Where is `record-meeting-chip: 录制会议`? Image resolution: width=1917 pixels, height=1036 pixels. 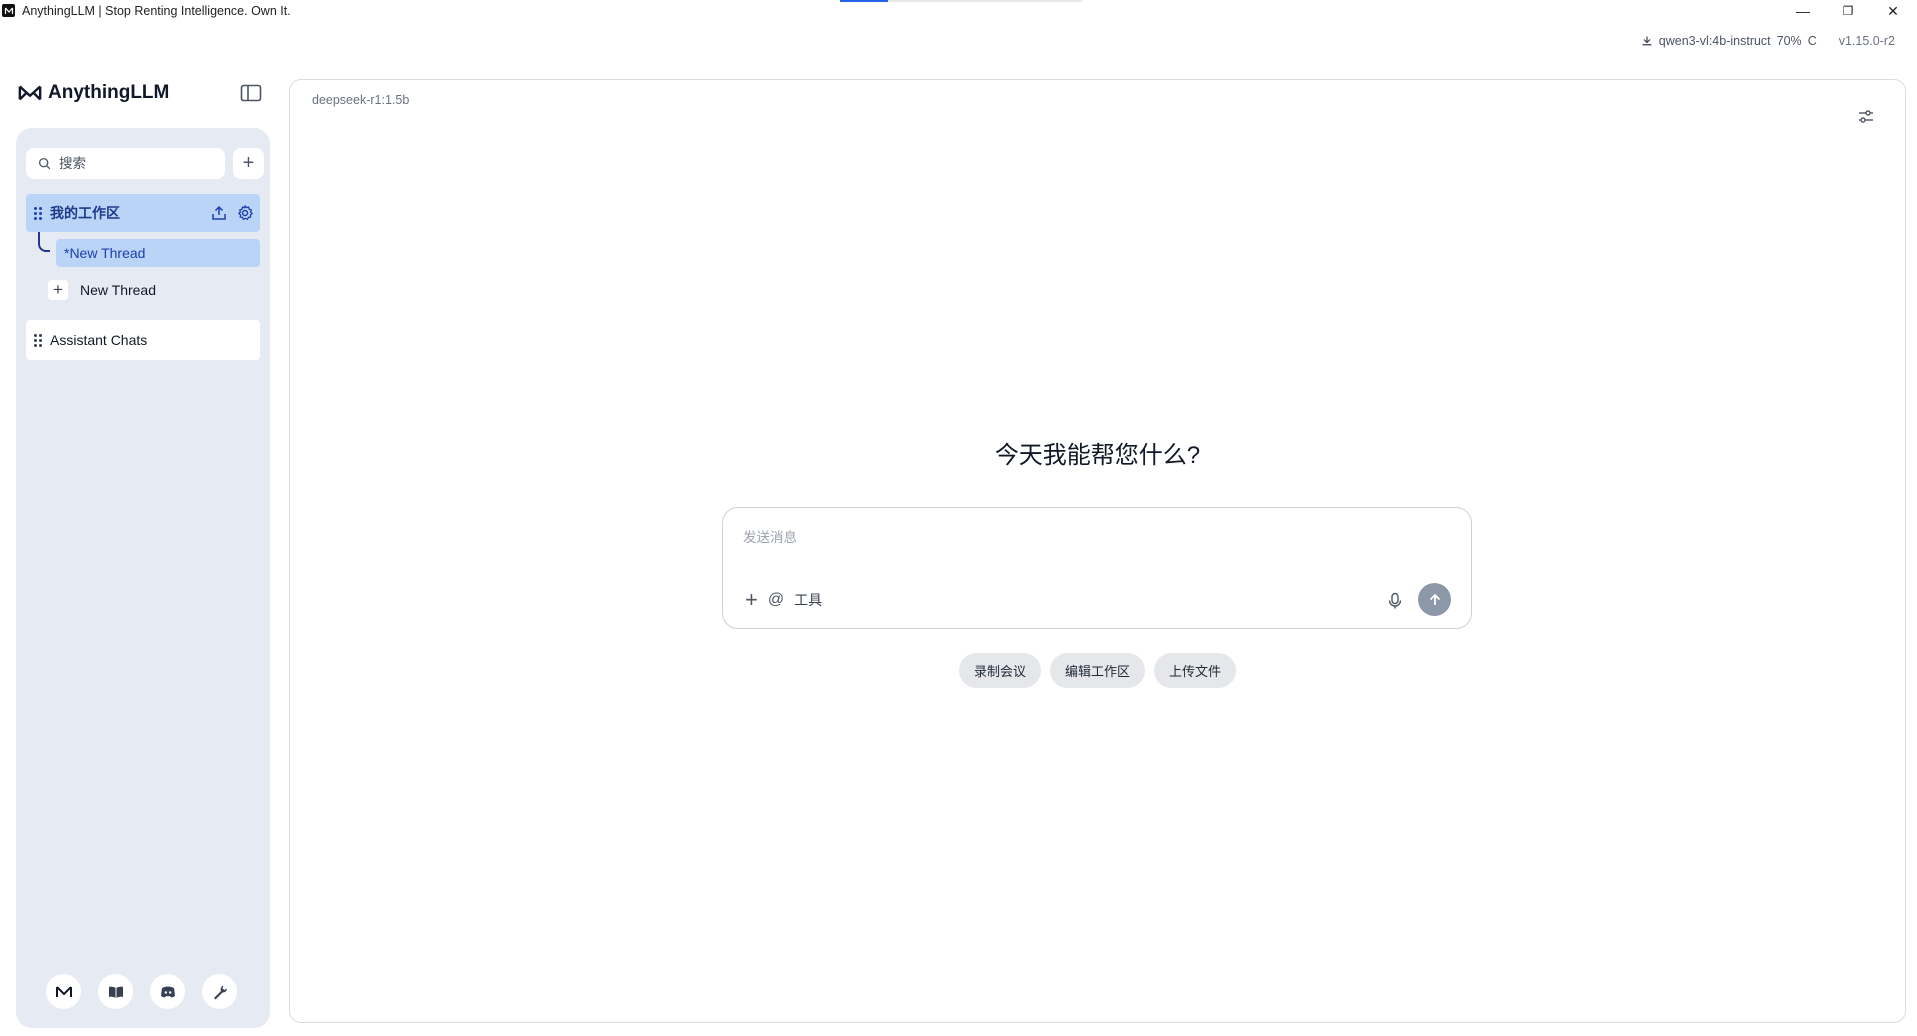 record-meeting-chip: 录制会议 is located at coordinates (999, 670).